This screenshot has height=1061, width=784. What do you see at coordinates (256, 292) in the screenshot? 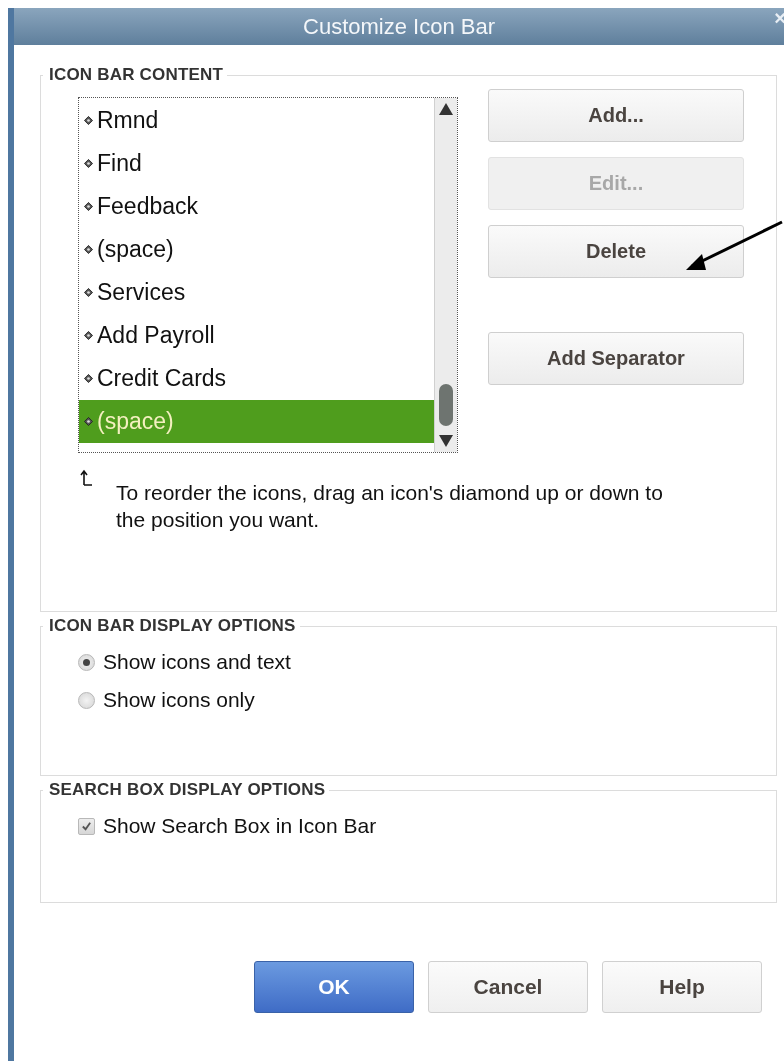
I see `list-item: Services` at bounding box center [256, 292].